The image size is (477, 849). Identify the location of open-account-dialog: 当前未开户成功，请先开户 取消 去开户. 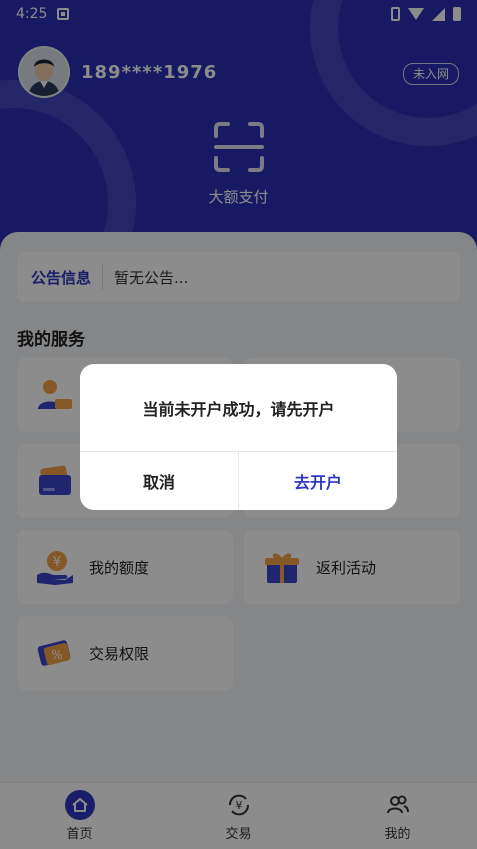
(238, 437).